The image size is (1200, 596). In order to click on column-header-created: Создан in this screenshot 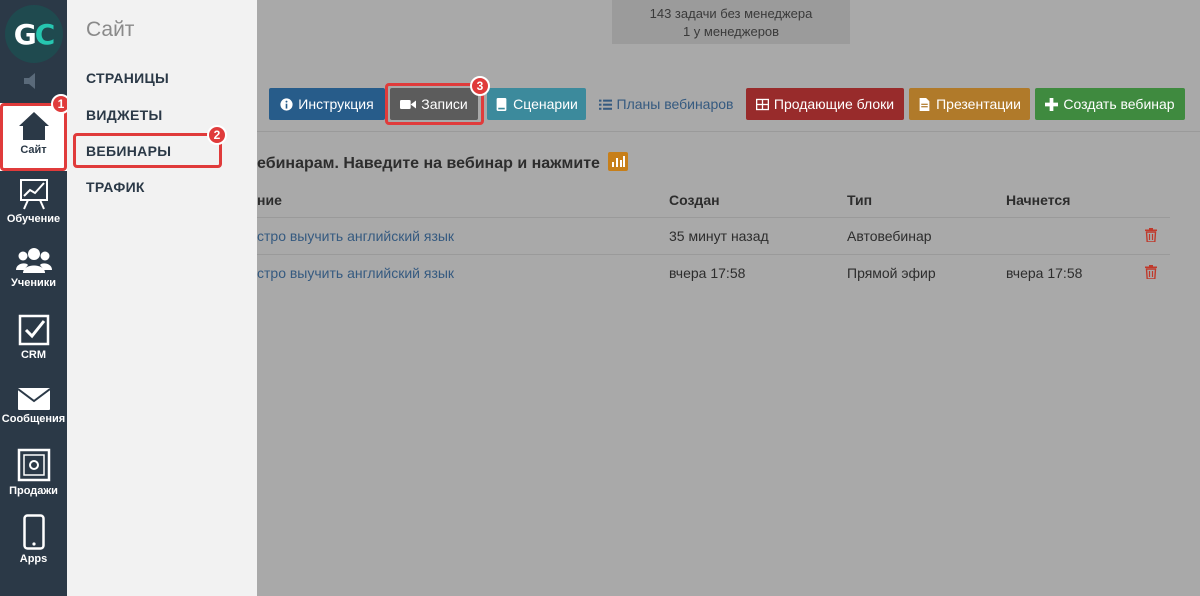, I will do `click(694, 200)`.